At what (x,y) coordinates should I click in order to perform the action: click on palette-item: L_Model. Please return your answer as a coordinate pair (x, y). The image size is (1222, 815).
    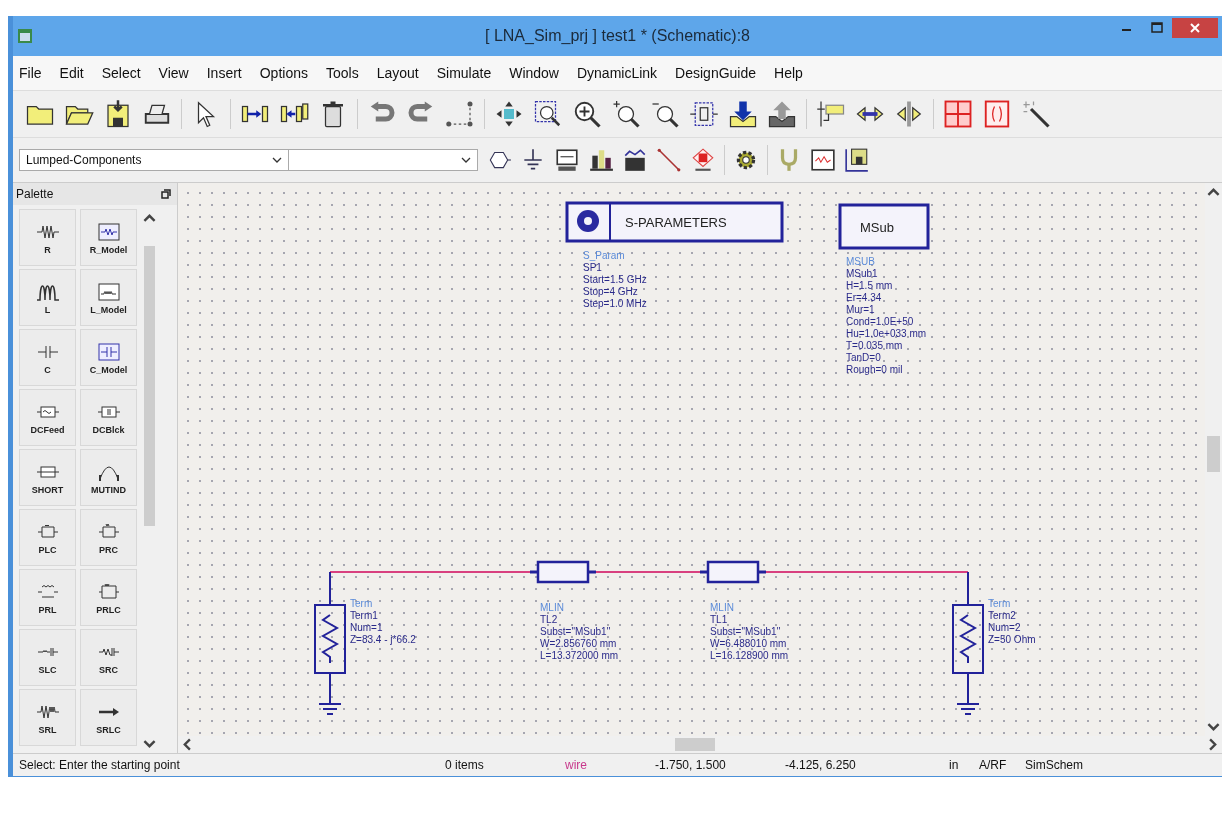
    Looking at the image, I should click on (108, 297).